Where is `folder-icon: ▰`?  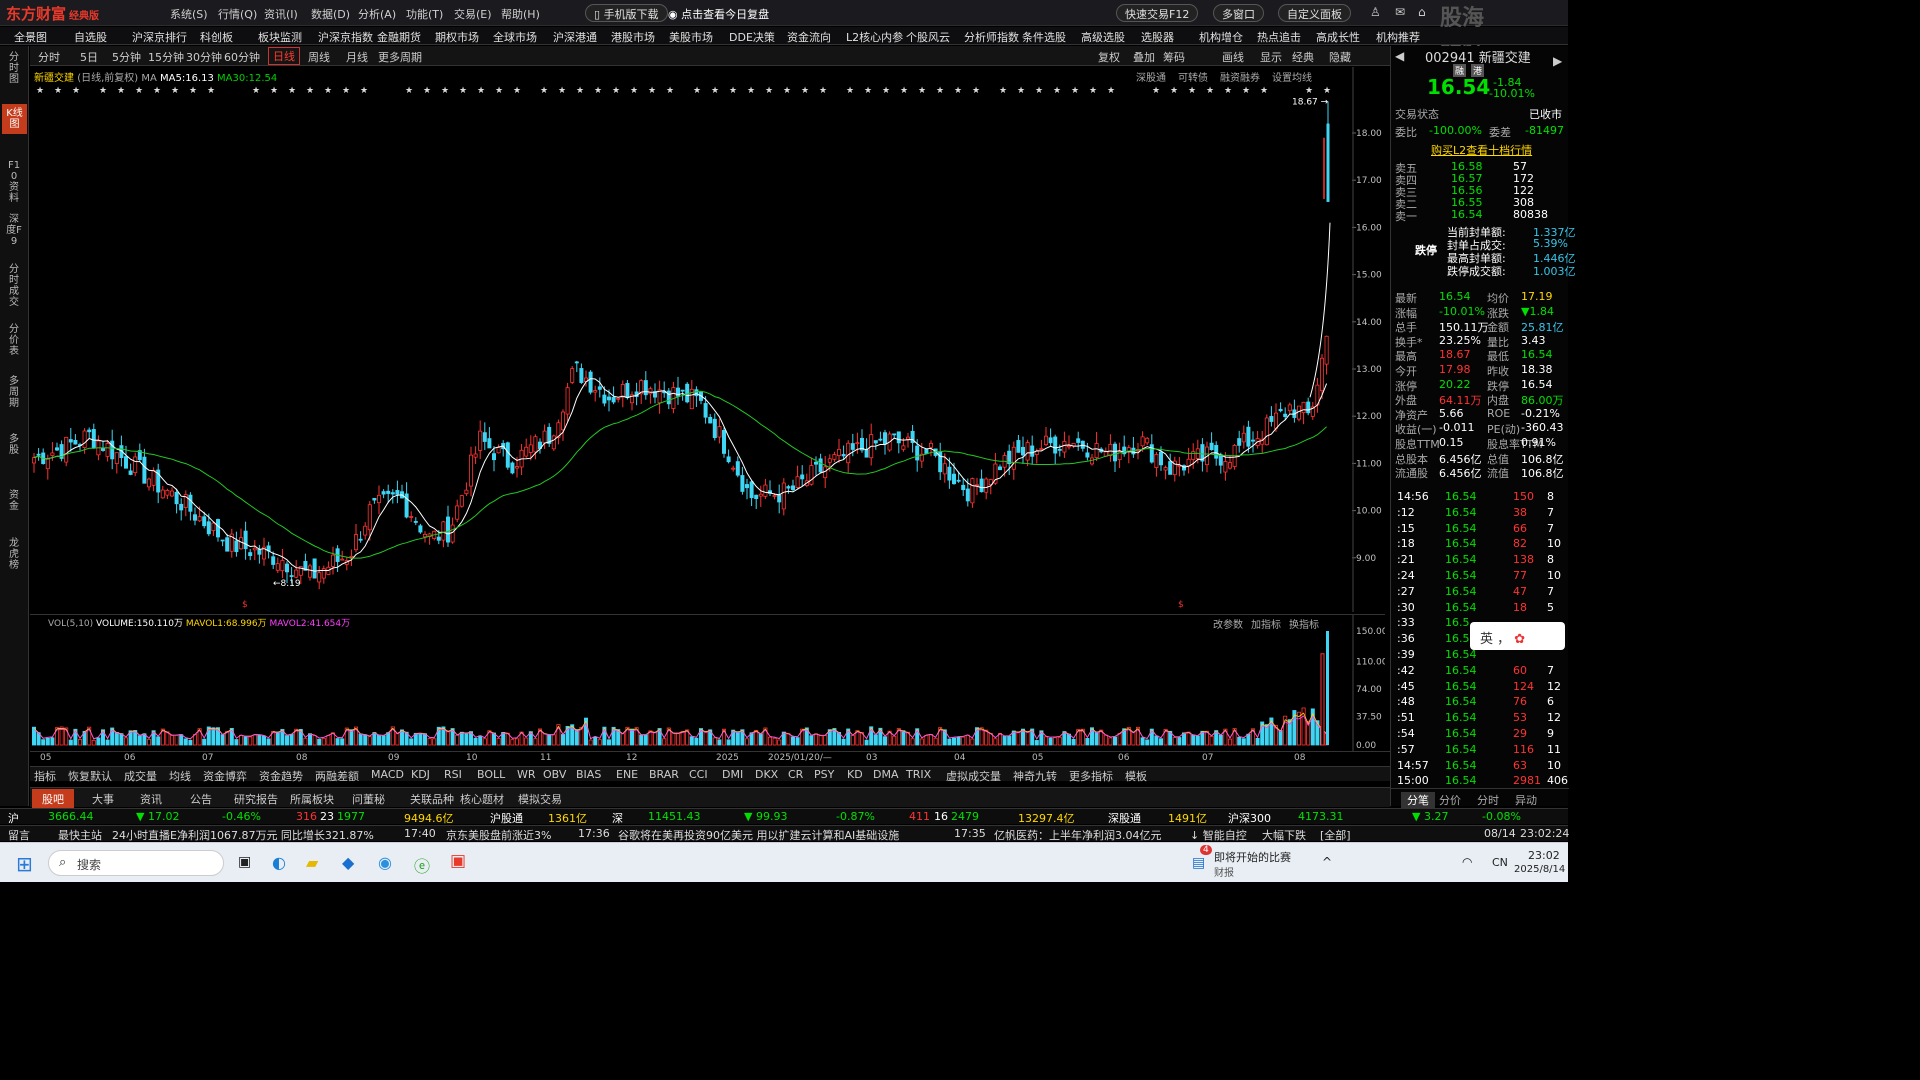 folder-icon: ▰ is located at coordinates (312, 862).